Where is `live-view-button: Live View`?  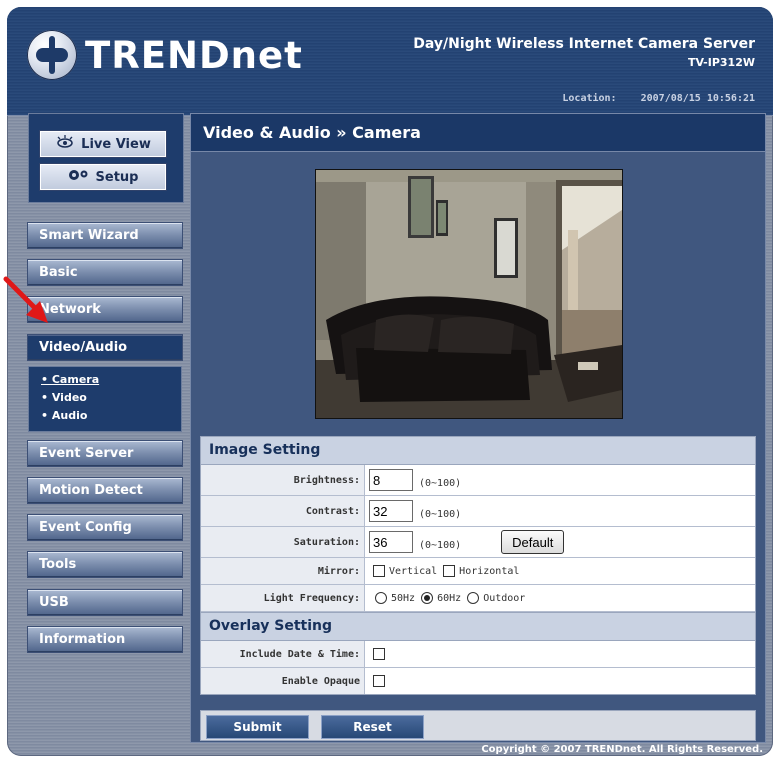 live-view-button: Live View is located at coordinates (103, 144).